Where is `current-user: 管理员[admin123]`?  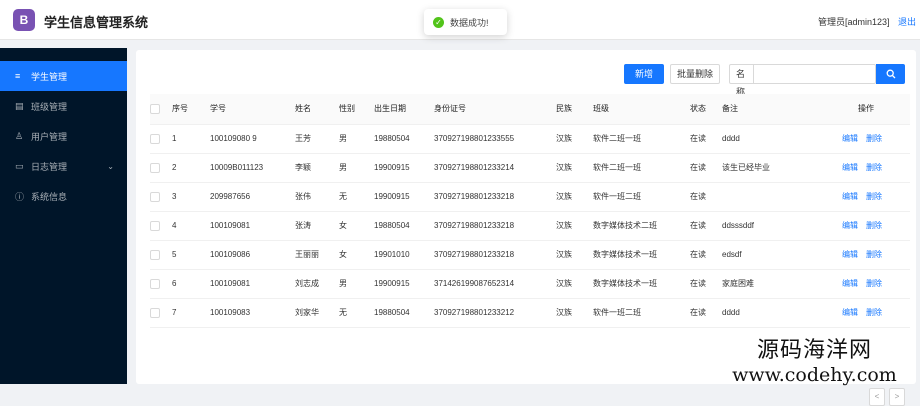
current-user: 管理员[admin123] is located at coordinates (854, 22).